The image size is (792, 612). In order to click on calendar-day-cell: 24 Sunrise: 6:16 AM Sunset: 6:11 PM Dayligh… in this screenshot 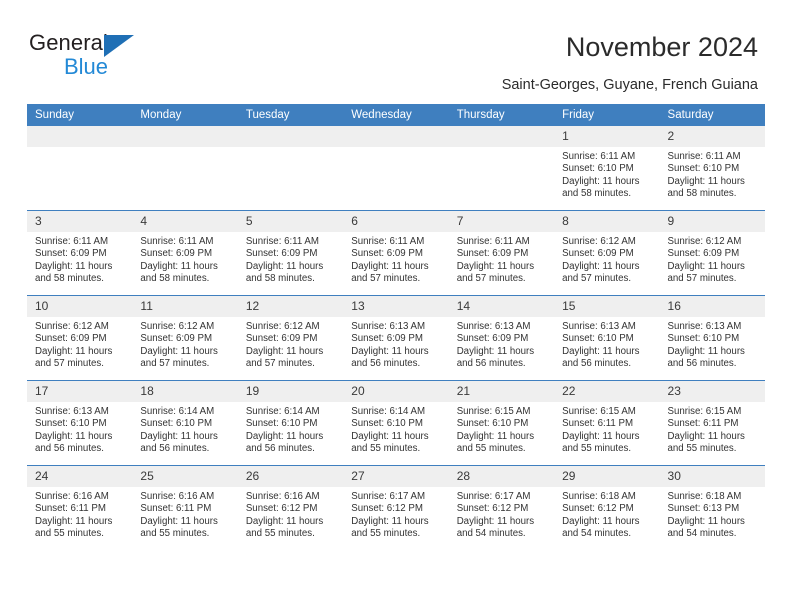, I will do `click(80, 507)`.